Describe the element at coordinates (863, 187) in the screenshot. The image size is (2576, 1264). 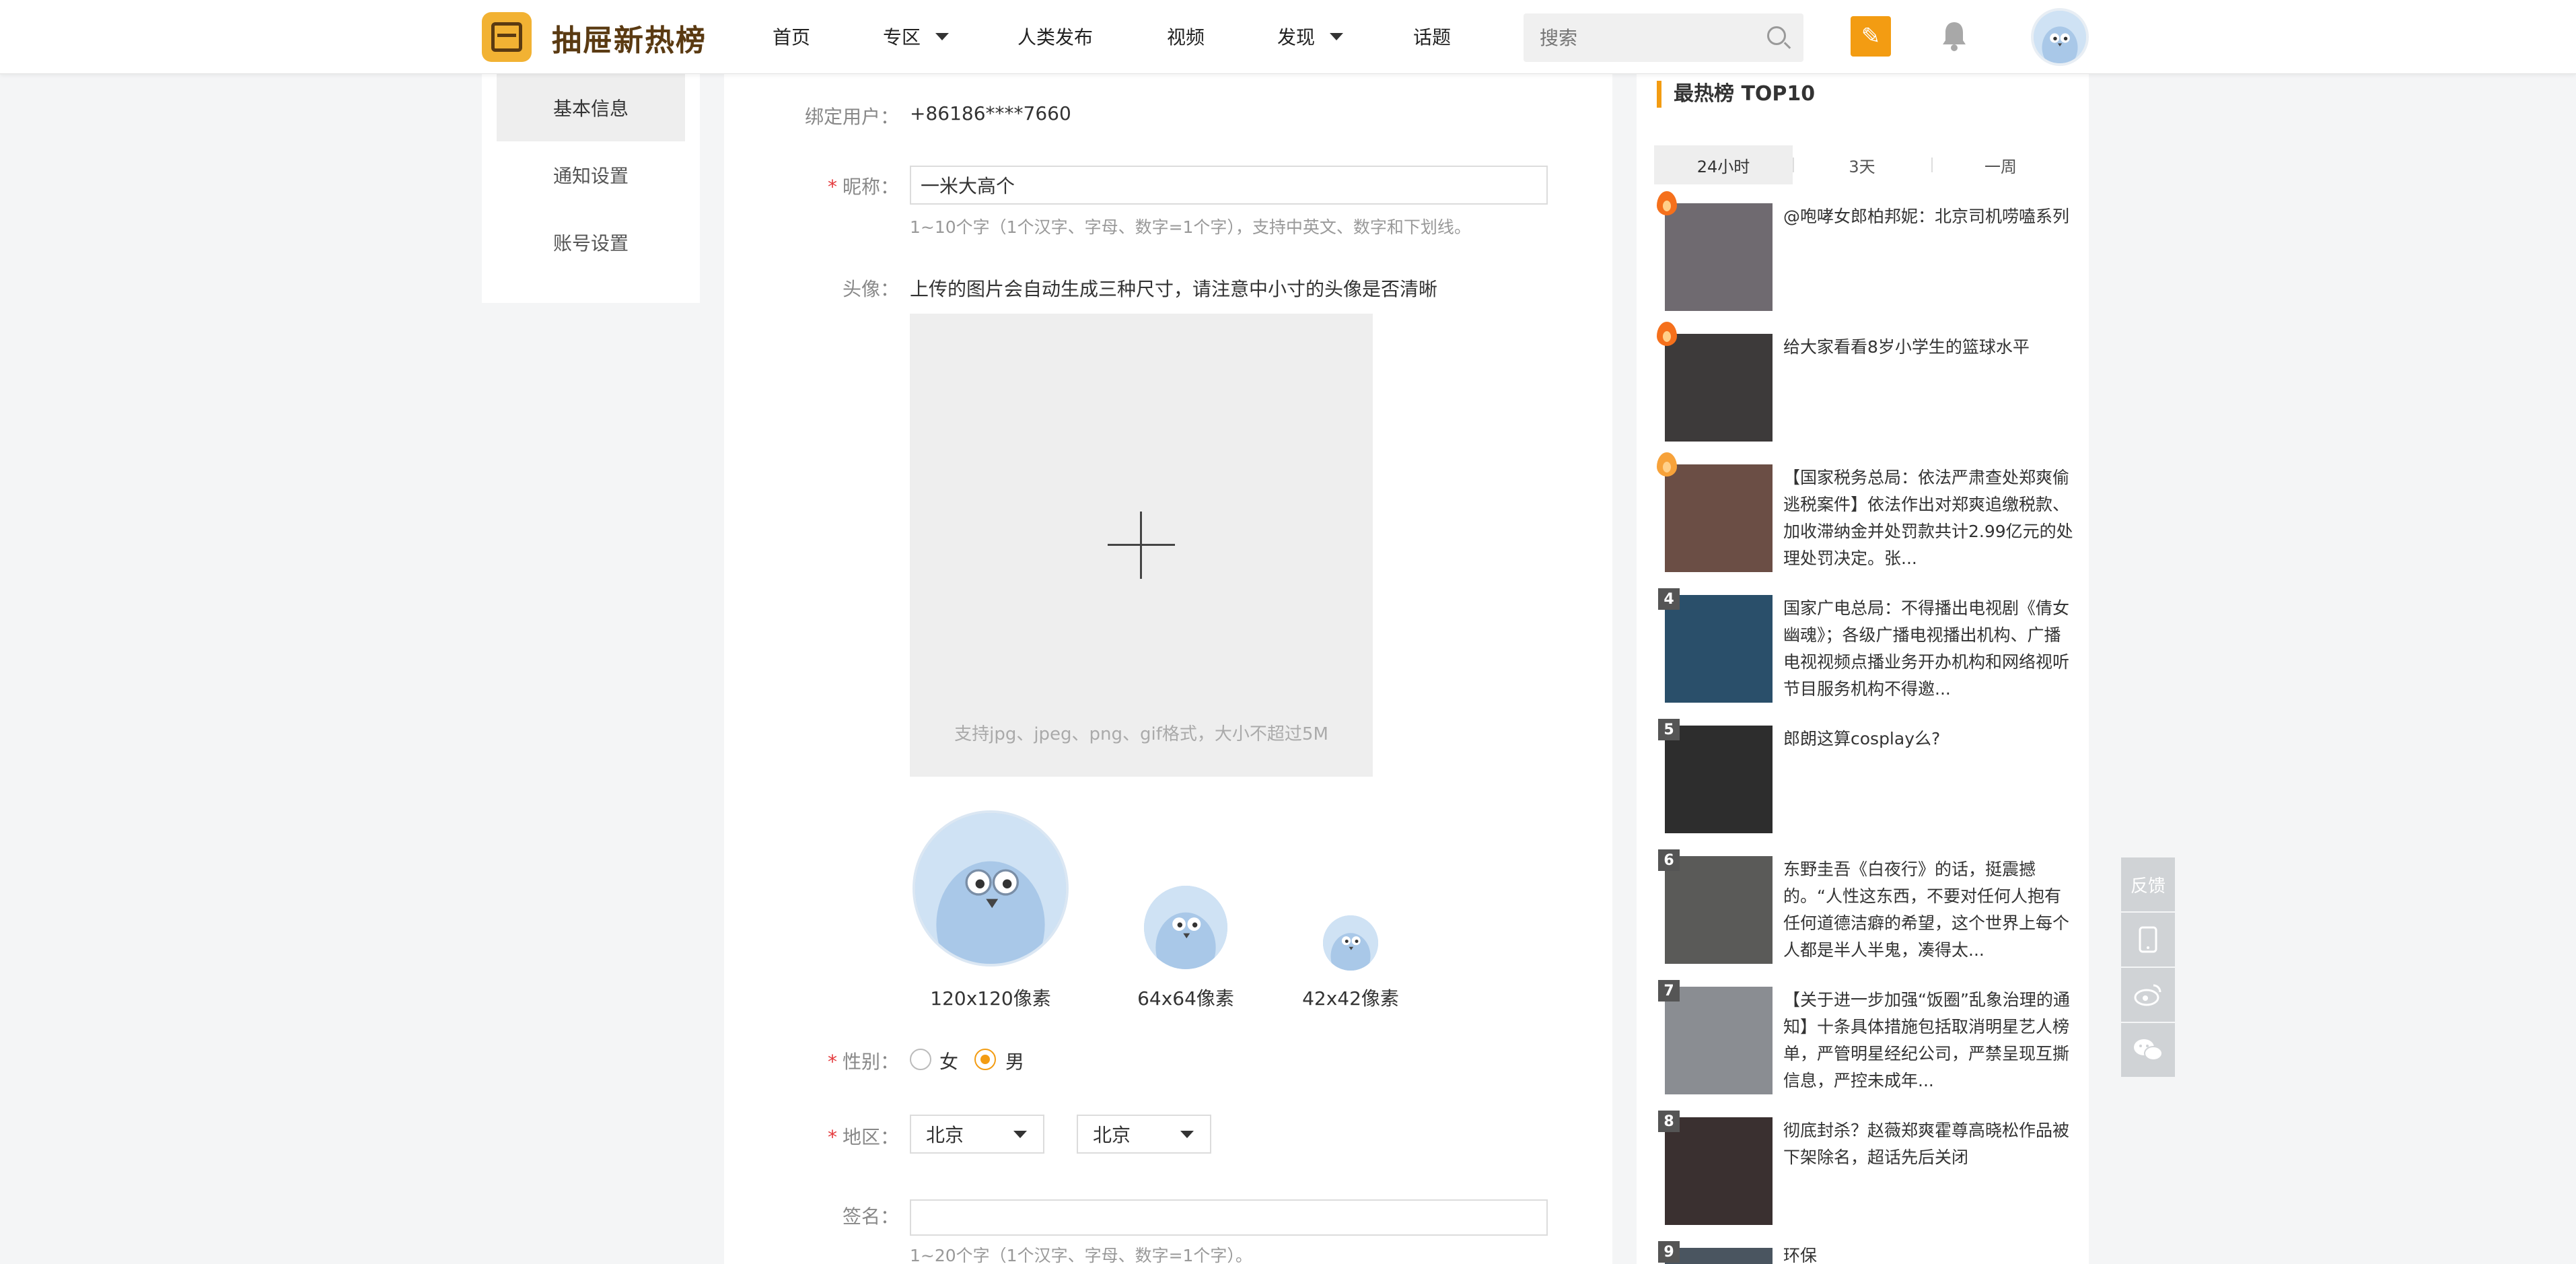
I see `nickname-label: * 昵称：` at that location.